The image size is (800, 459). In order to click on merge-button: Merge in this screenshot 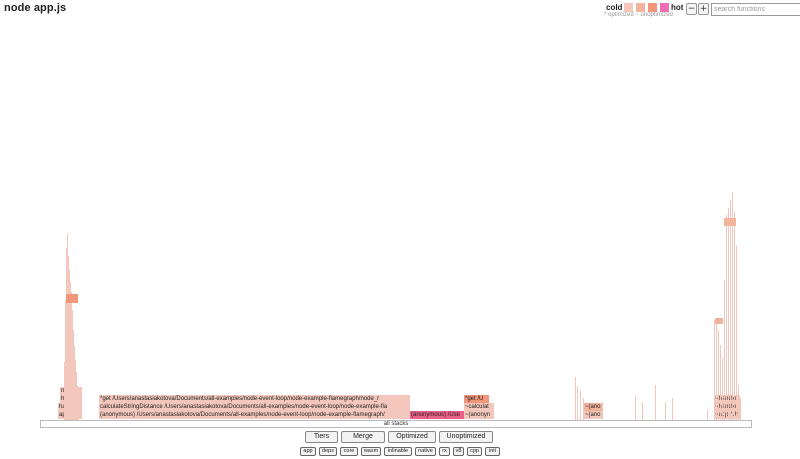, I will do `click(363, 437)`.